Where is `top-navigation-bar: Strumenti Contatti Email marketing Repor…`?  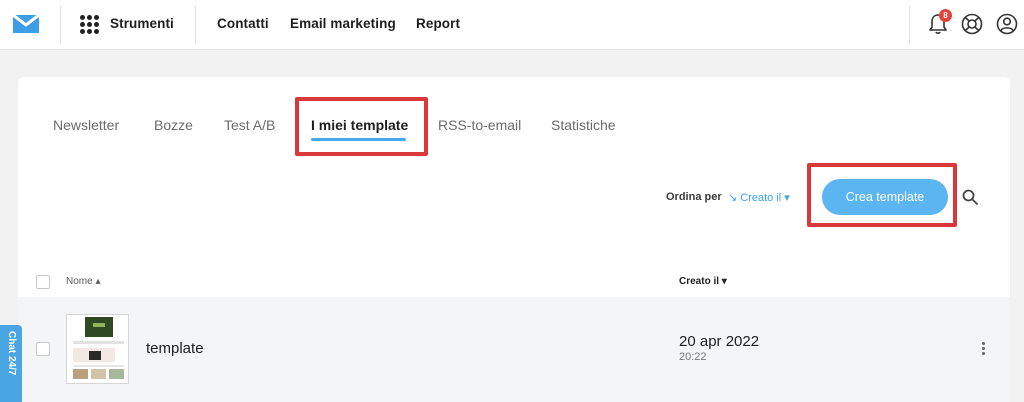 top-navigation-bar: Strumenti Contatti Email marketing Repor… is located at coordinates (512, 25).